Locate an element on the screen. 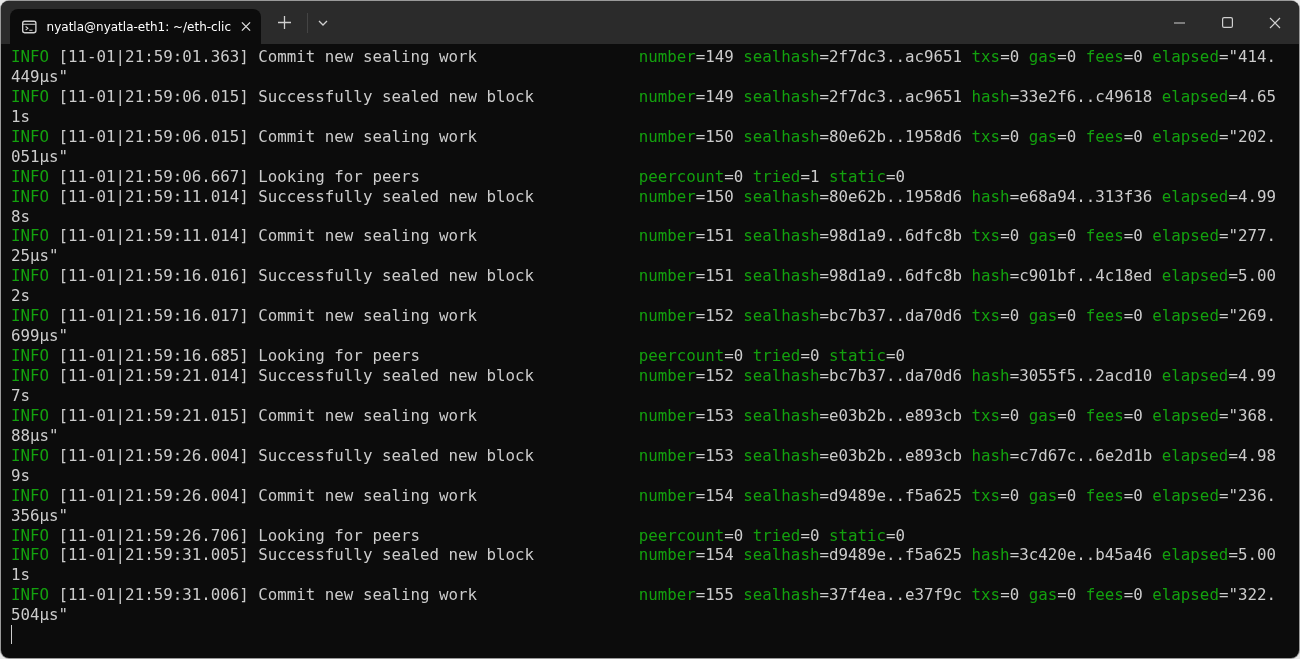  log-field: sealhash=bc7b37..da70d6 is located at coordinates (853, 376).